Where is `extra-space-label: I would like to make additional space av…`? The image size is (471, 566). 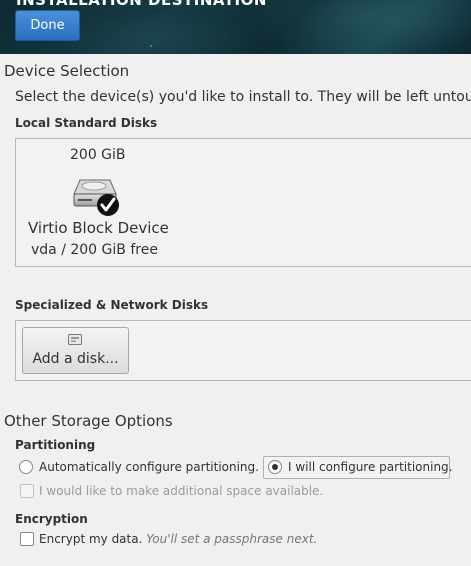
extra-space-label: I would like to make additional space av… is located at coordinates (181, 491).